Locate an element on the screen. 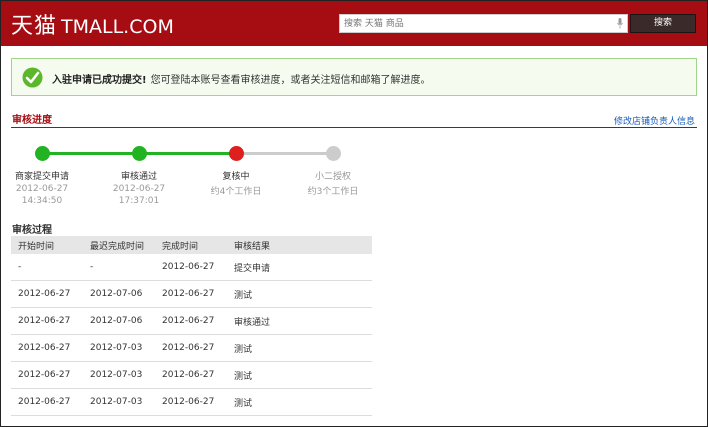  tmall-logo: 天猫 TMALL.COM is located at coordinates (92, 24).